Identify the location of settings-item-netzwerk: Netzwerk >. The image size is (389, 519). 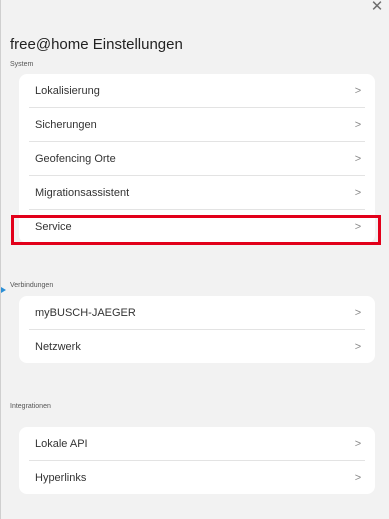
(197, 346).